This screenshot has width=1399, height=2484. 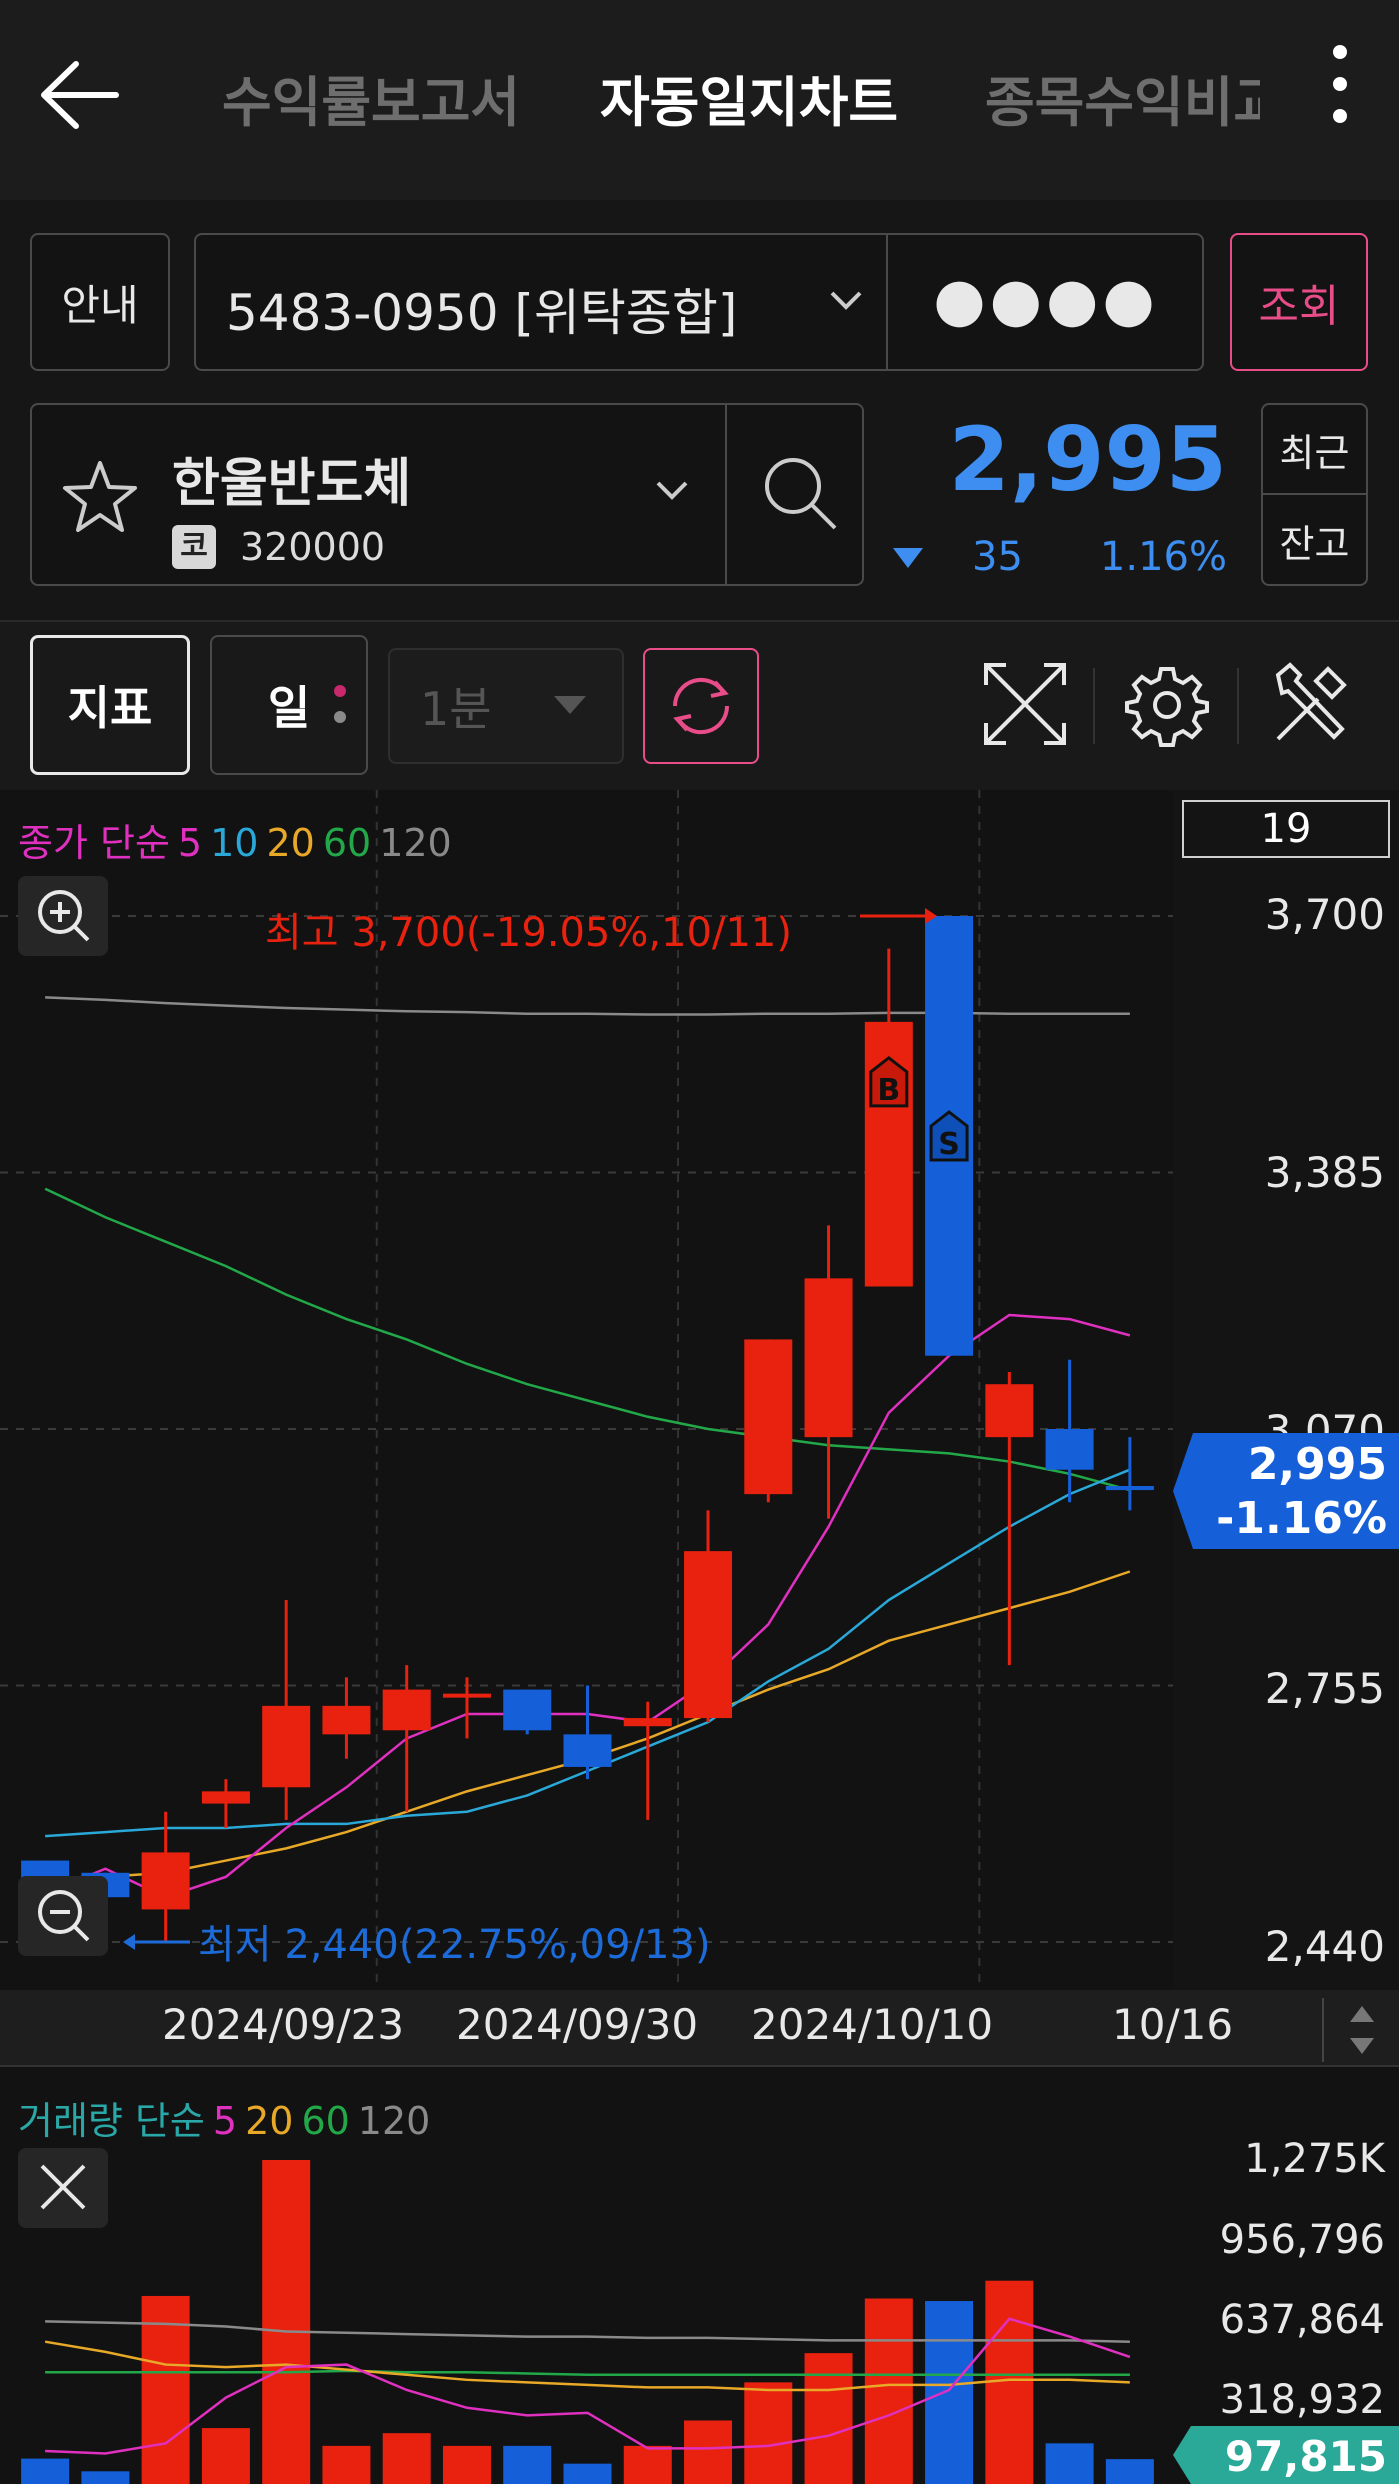 I want to click on current-price-tag-value: 2,995, so click(x=1317, y=1464).